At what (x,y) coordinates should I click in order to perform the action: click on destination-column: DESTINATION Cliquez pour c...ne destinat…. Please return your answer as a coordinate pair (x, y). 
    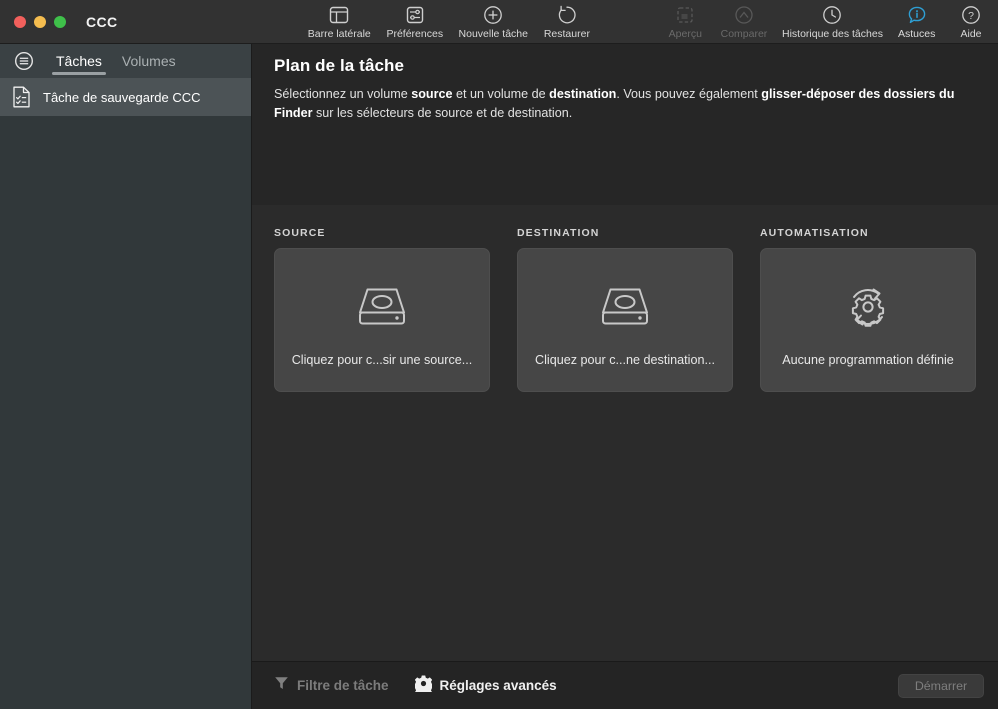
    Looking at the image, I should click on (625, 309).